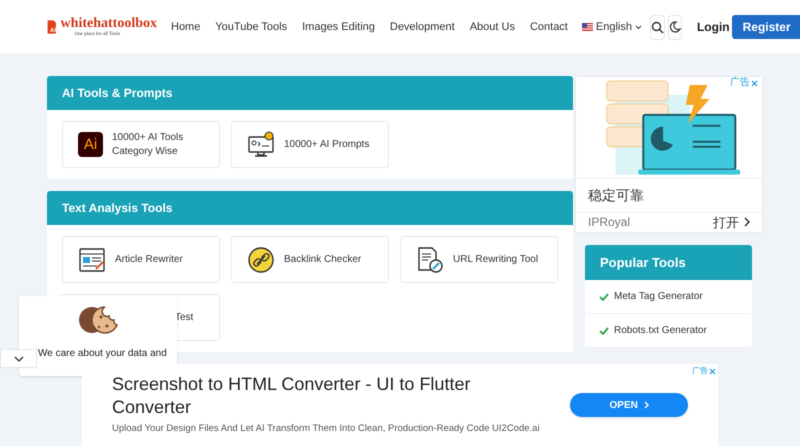  Describe the element at coordinates (479, 259) in the screenshot. I see `tool-card: URL Rewriting Tool` at that location.